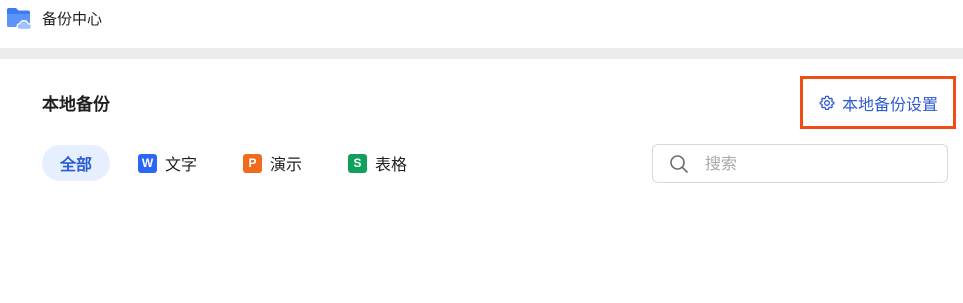 The image size is (963, 303). I want to click on window-title: 备份中心, so click(72, 19).